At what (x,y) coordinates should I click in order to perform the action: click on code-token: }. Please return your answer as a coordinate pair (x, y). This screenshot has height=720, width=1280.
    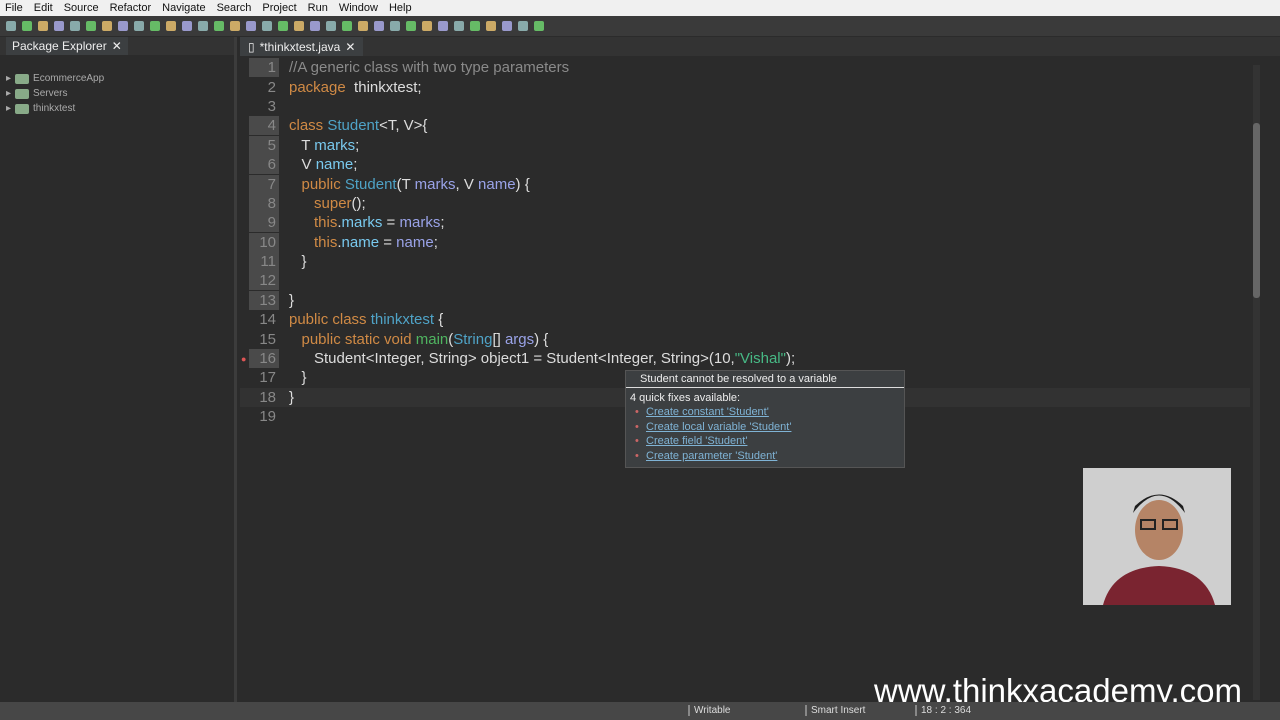
    Looking at the image, I should click on (298, 378).